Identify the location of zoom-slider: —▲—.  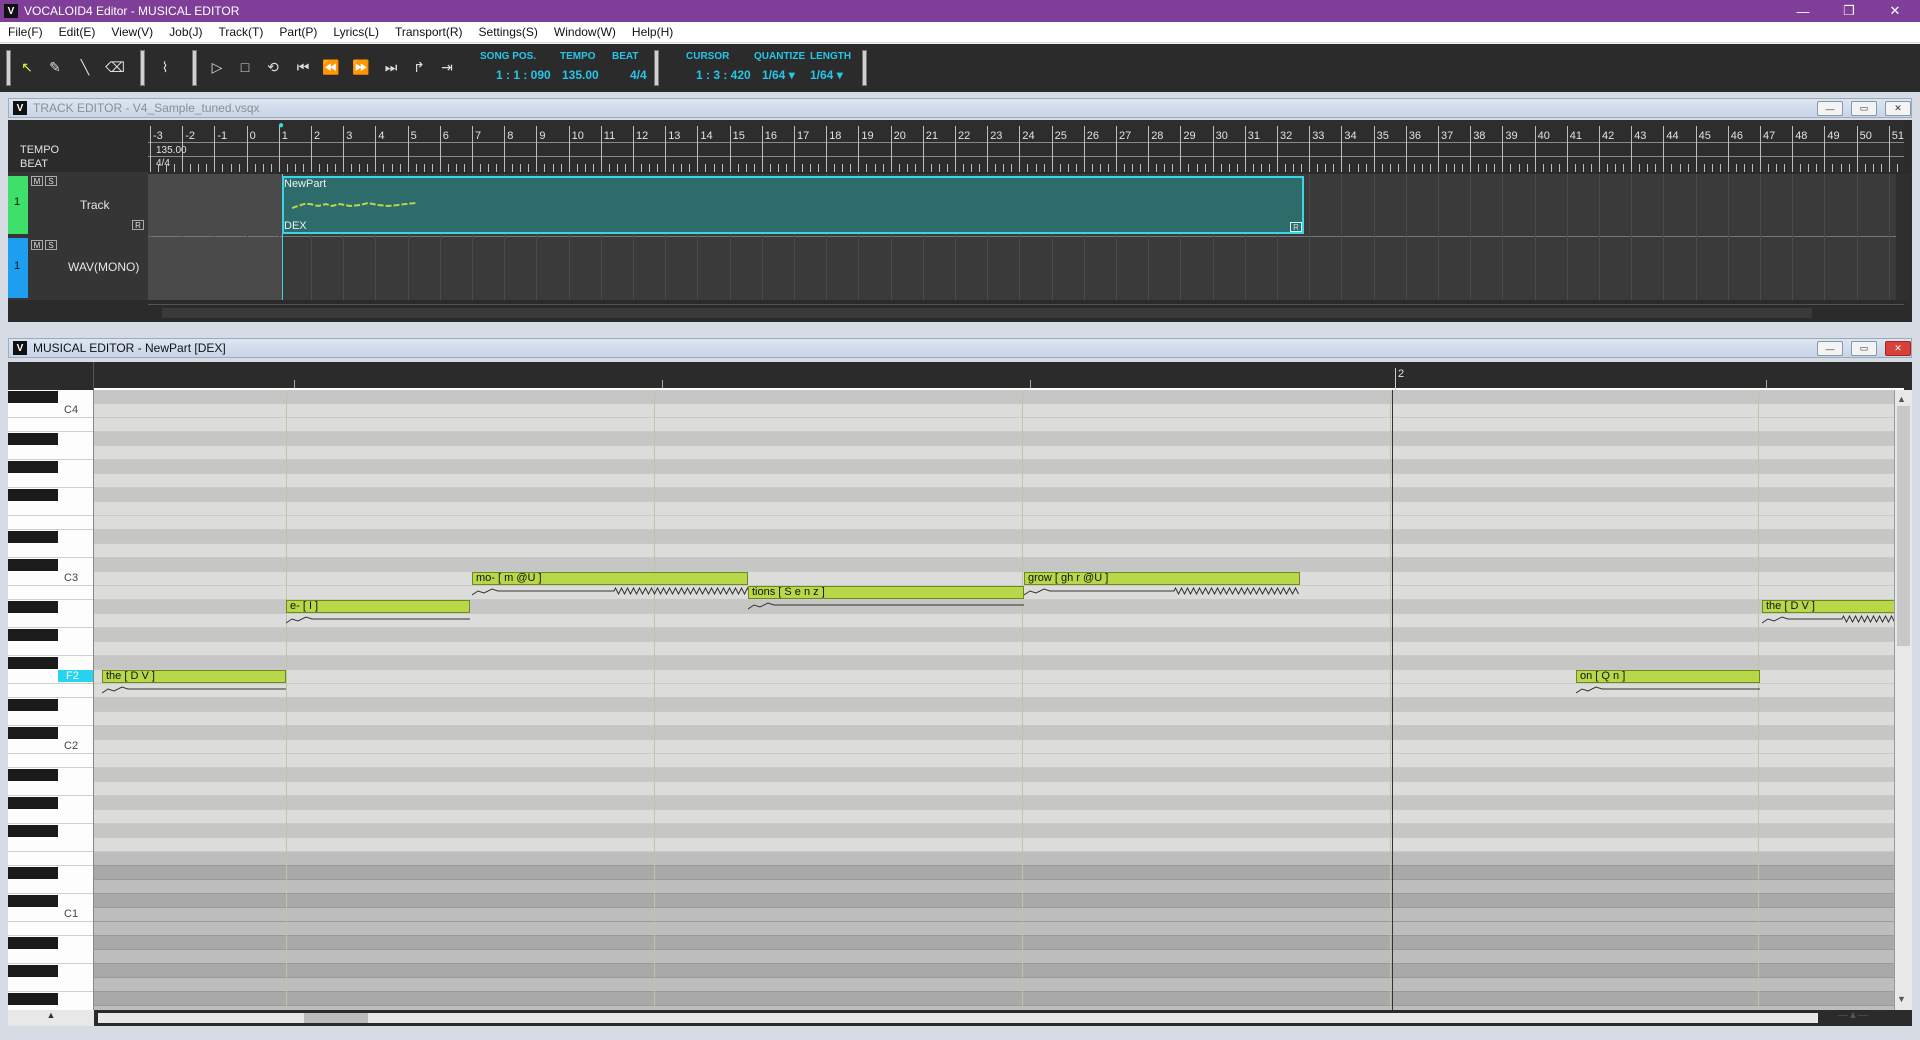
(1868, 1018).